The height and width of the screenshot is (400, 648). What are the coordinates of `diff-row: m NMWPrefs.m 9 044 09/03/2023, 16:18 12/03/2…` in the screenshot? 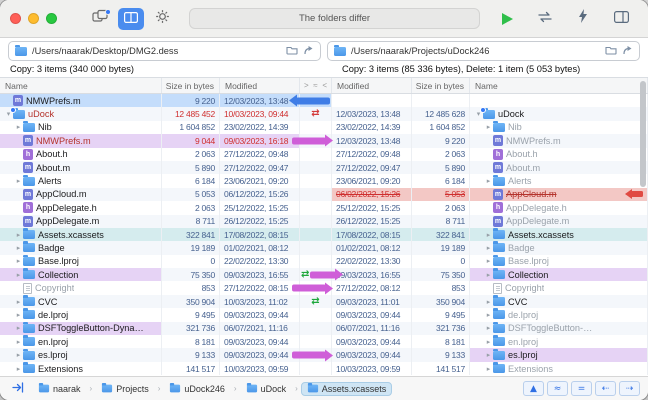 It's located at (324, 141).